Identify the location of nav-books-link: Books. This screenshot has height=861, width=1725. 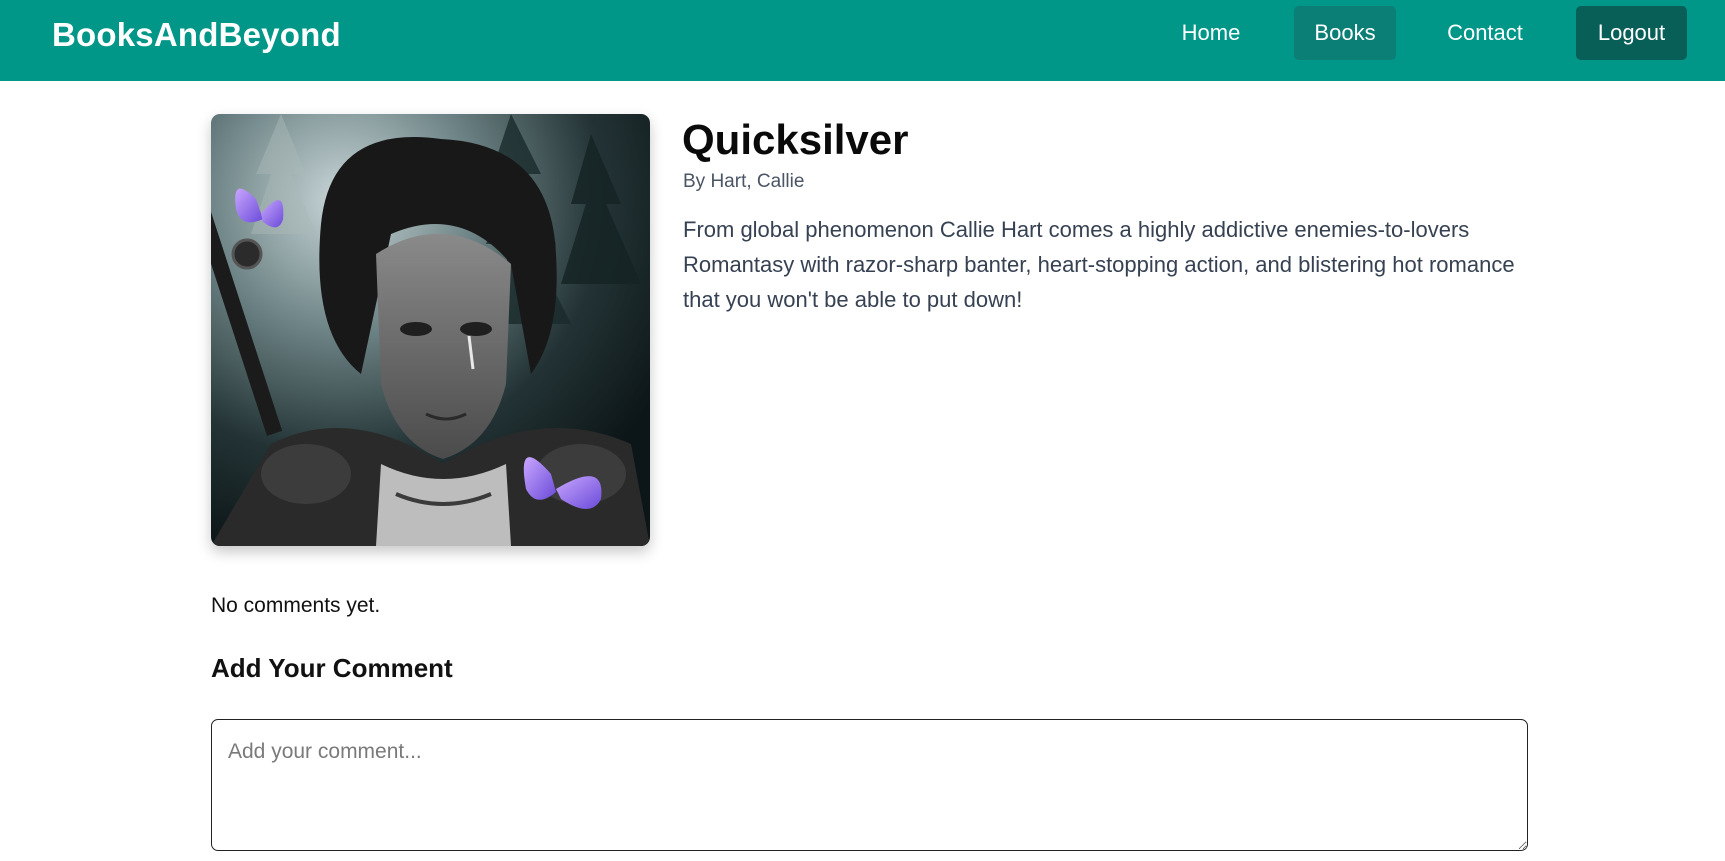
(1345, 33).